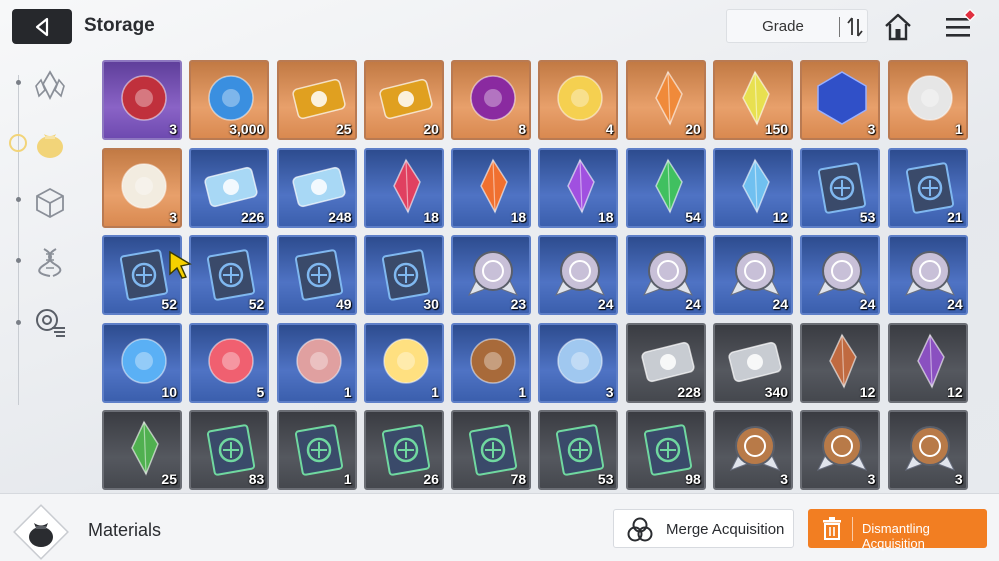  I want to click on item-quantity: 248, so click(340, 216).